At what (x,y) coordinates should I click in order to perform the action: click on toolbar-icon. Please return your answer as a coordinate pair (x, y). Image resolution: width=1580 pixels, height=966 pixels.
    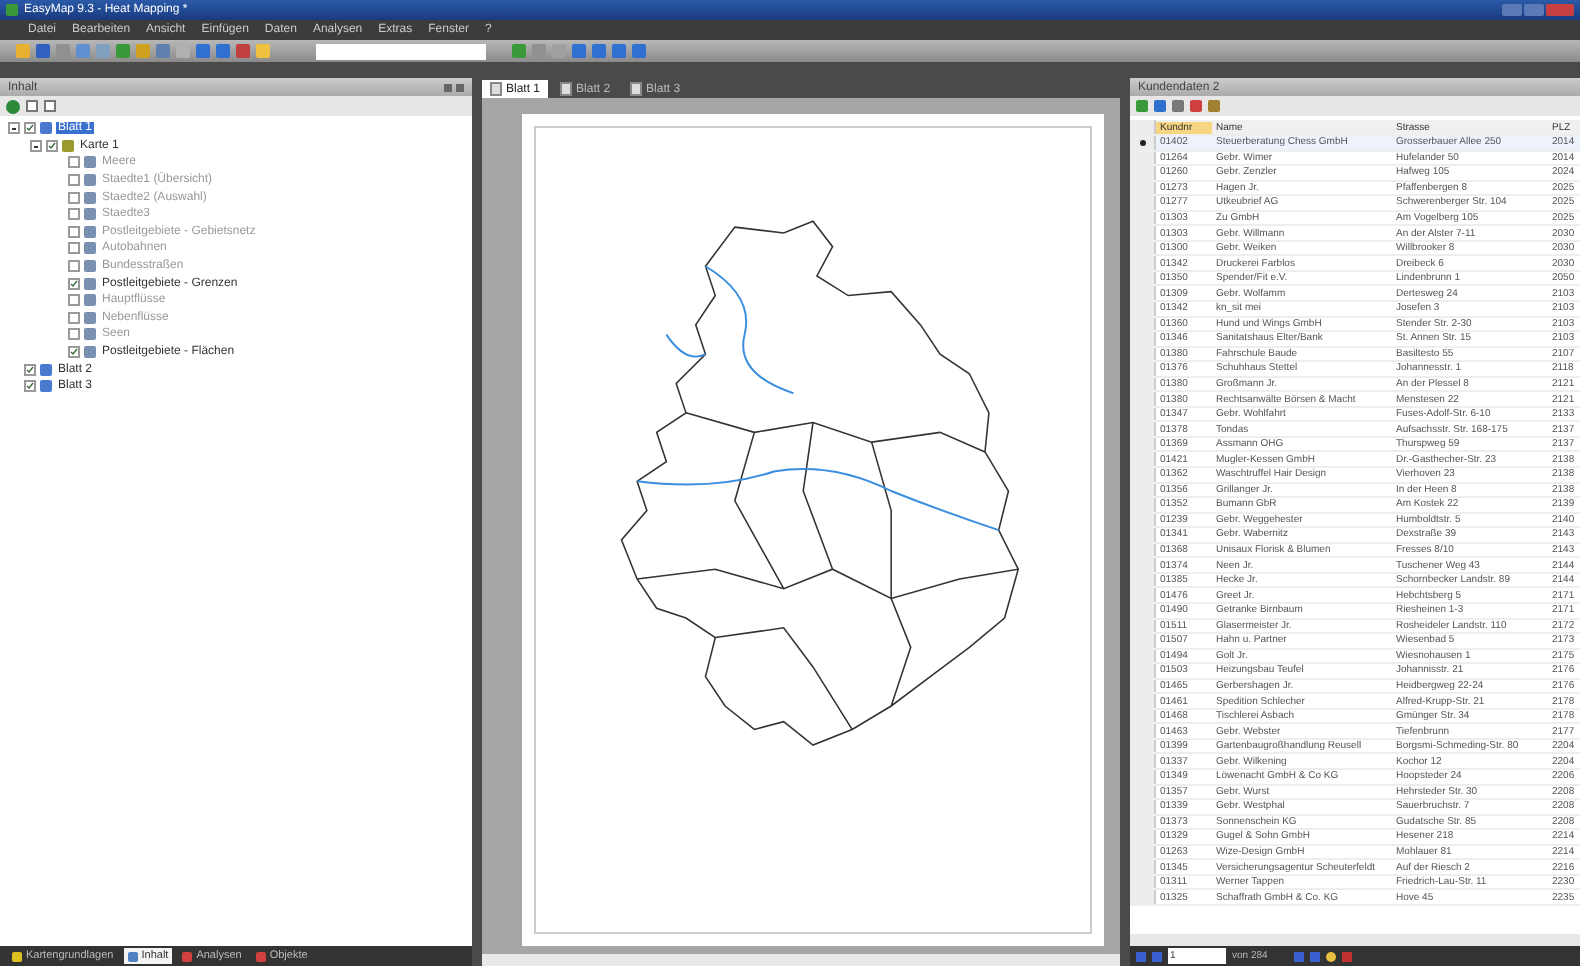
    Looking at the image, I should click on (1160, 106).